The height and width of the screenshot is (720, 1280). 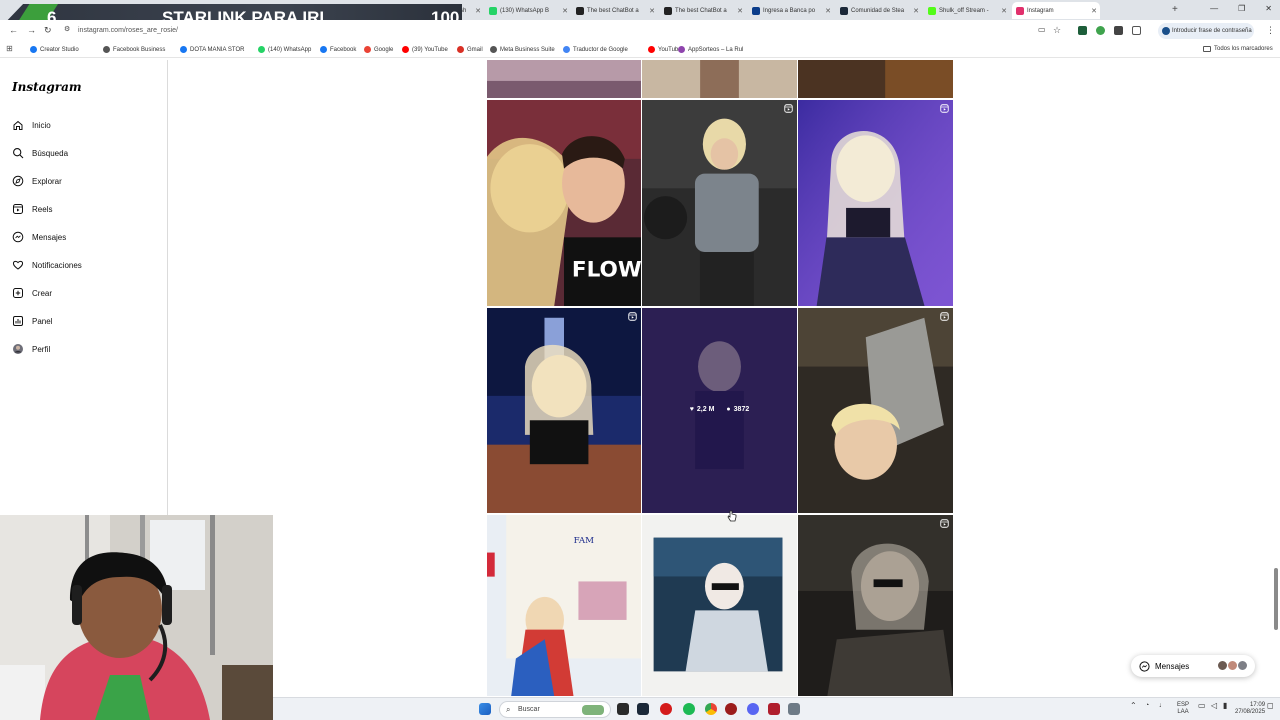 I want to click on forward-icon: →, so click(x=31, y=30).